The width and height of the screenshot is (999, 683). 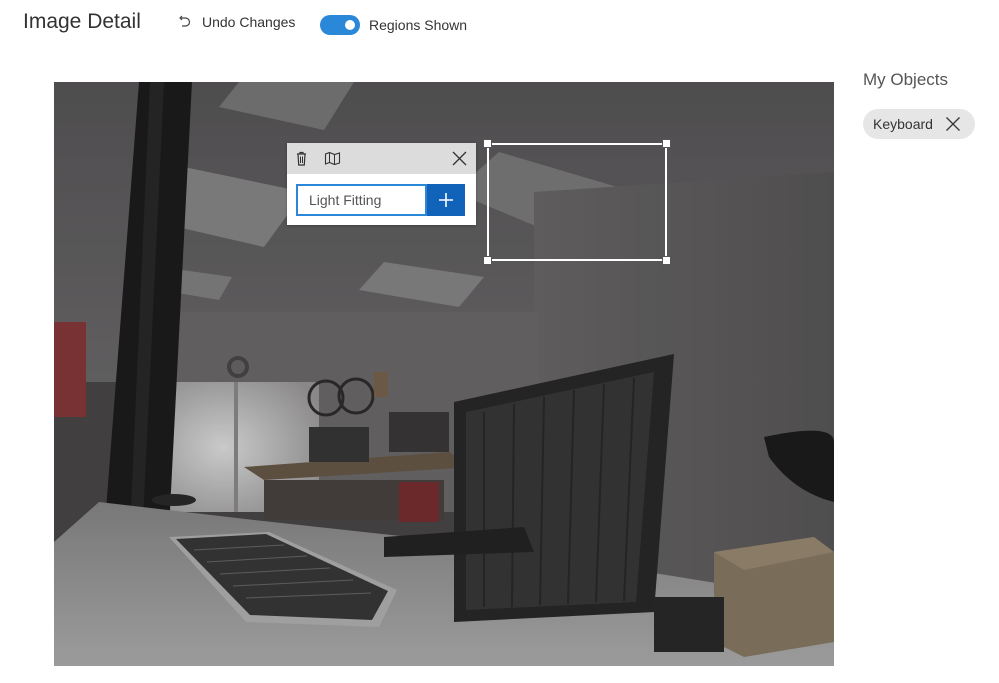 What do you see at coordinates (332, 158) in the screenshot?
I see `map-icon` at bounding box center [332, 158].